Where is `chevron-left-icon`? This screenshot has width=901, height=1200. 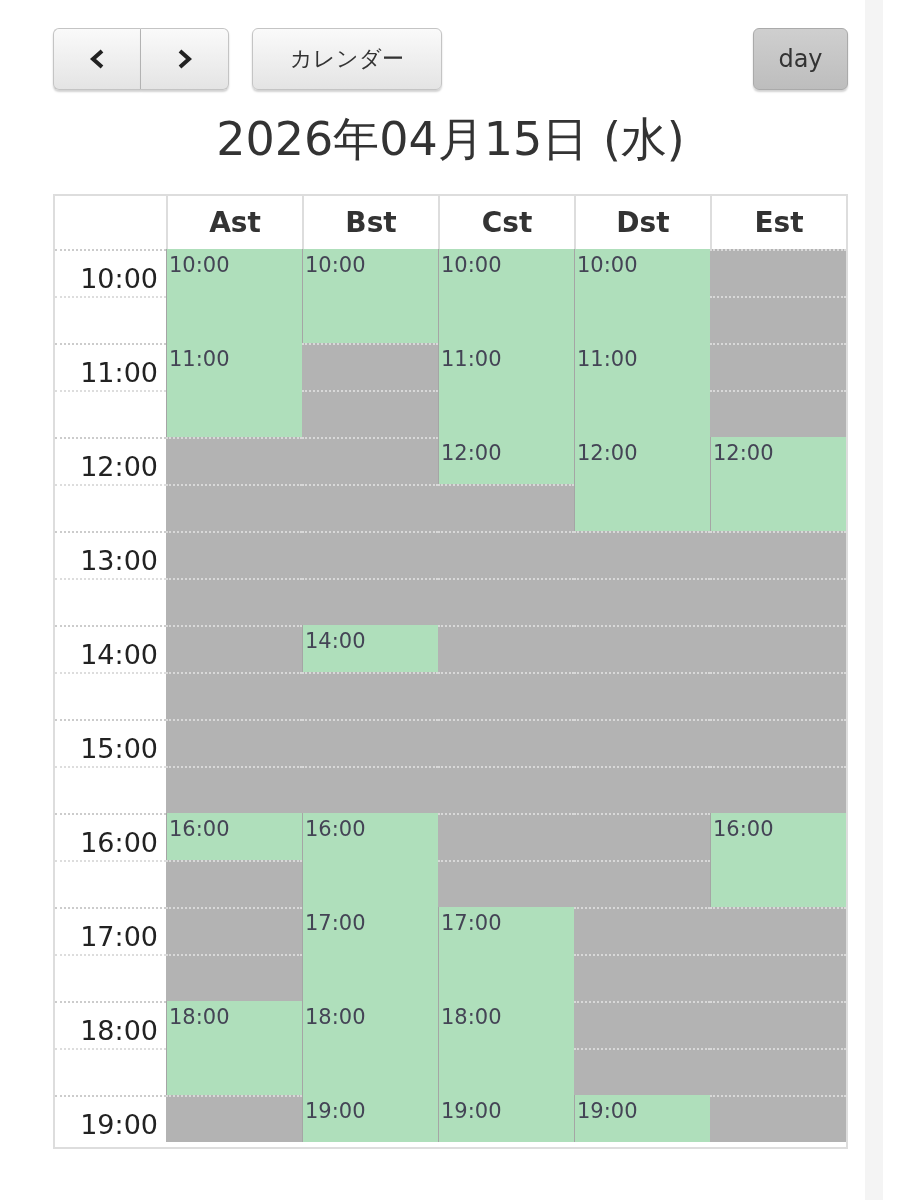 chevron-left-icon is located at coordinates (97, 59).